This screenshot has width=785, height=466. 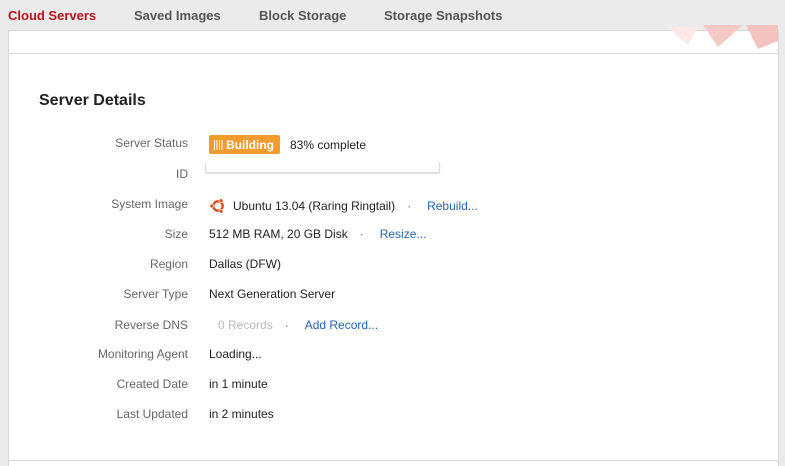 What do you see at coordinates (314, 206) in the screenshot?
I see `system-image-text: Ubuntu 13.04 (Raring Ringtail)` at bounding box center [314, 206].